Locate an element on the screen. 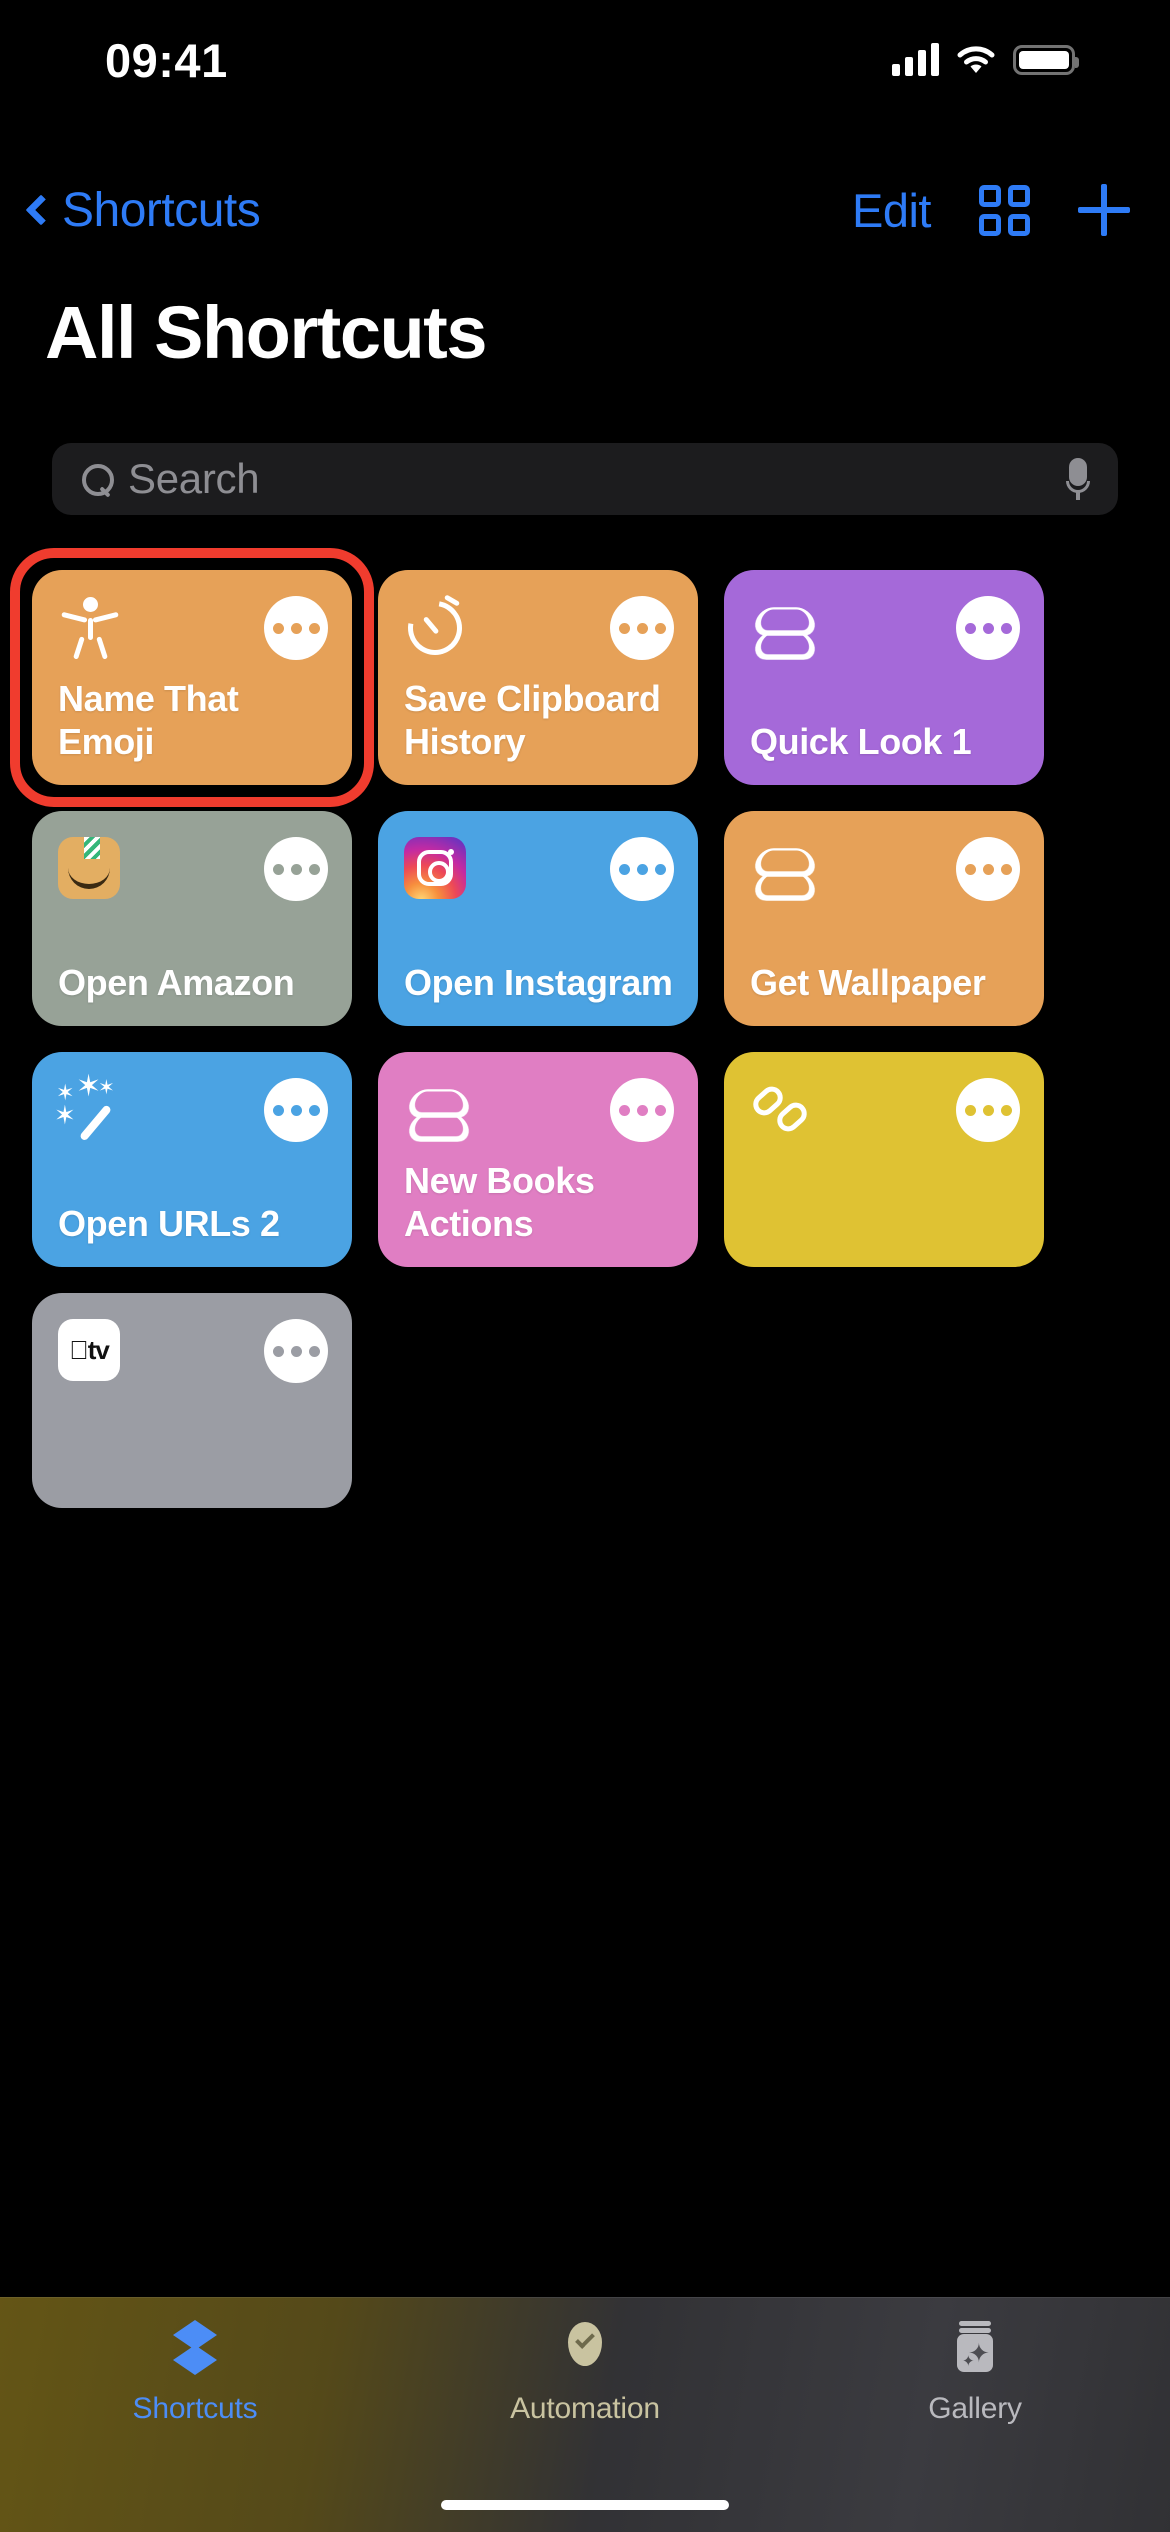 The width and height of the screenshot is (1170, 2532). shortcut-card-title: Name That Emoji is located at coordinates (148, 720).